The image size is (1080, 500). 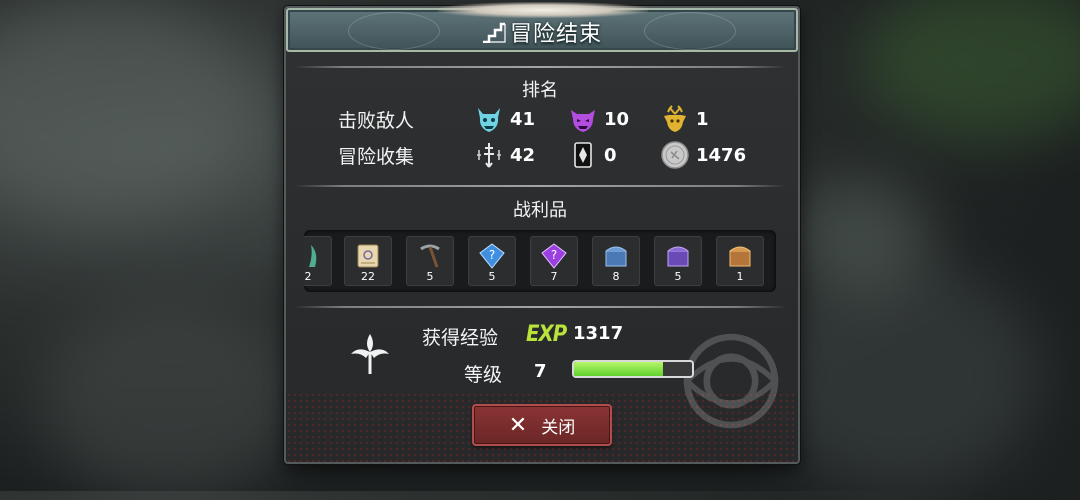 I want to click on decorative-knot-emblem, so click(x=731, y=381).